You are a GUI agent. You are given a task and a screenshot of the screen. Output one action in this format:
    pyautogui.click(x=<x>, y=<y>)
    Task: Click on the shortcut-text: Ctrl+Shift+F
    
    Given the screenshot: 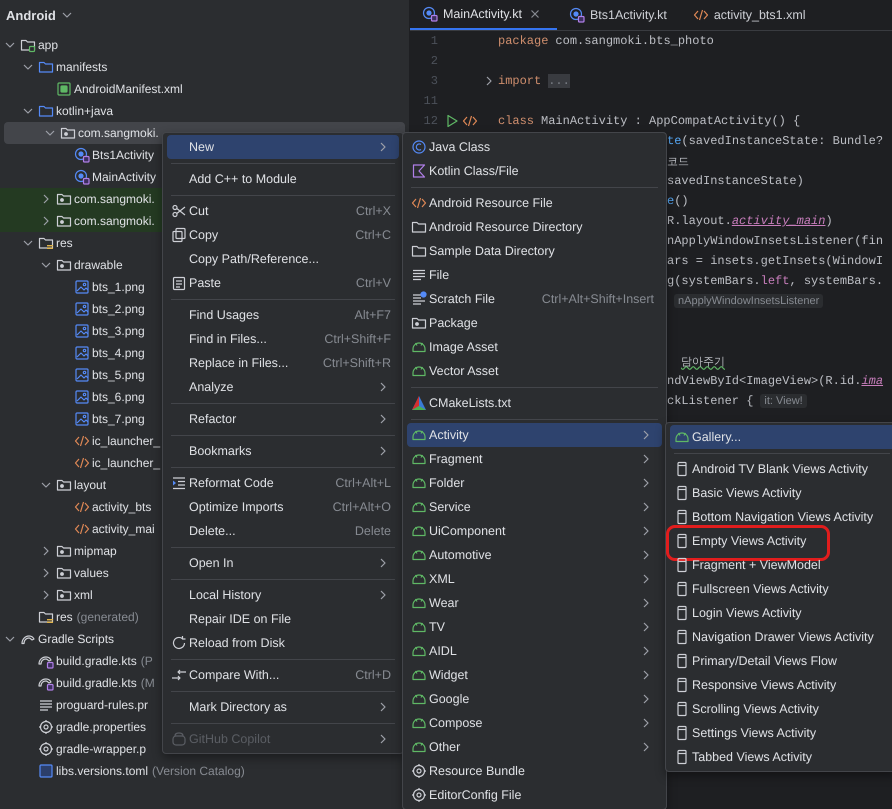 What is the action you would take?
    pyautogui.click(x=357, y=339)
    